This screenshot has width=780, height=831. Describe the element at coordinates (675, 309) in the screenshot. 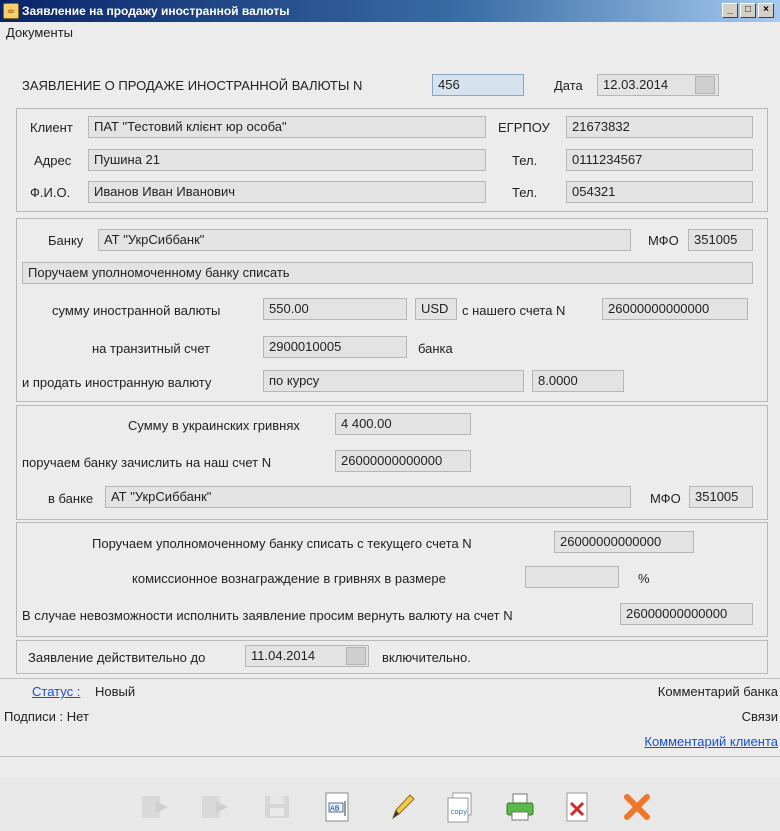

I see `from-account-field: 26000000000000` at that location.